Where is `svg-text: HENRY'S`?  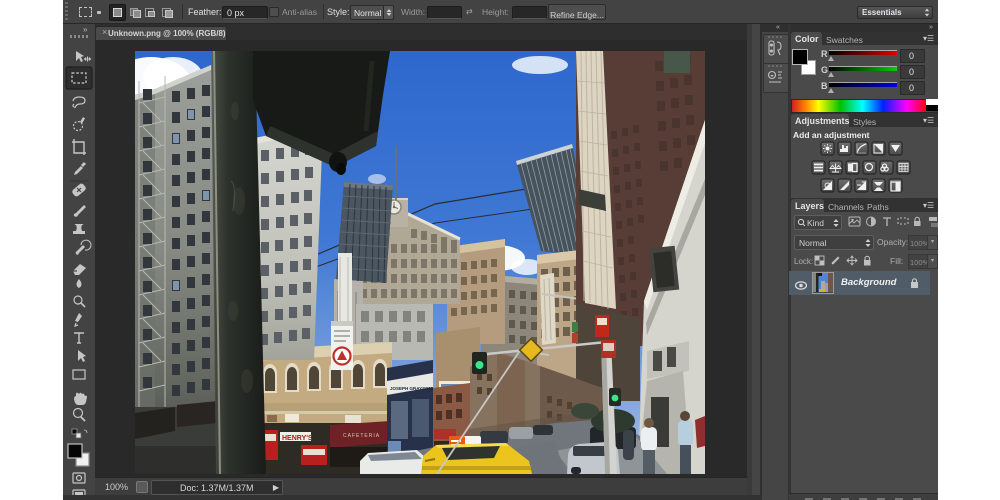 svg-text: HENRY'S is located at coordinates (297, 438).